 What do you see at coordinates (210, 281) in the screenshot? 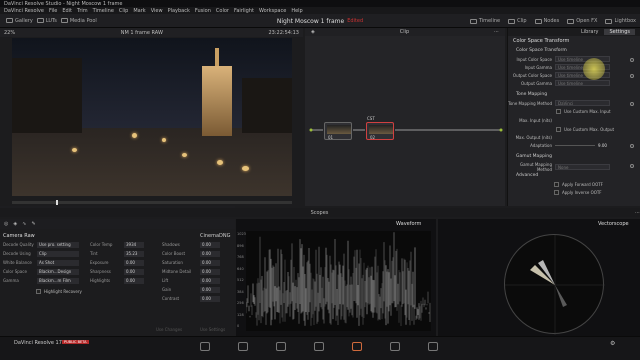
I see `lift-field: 0.00` at bounding box center [210, 281].